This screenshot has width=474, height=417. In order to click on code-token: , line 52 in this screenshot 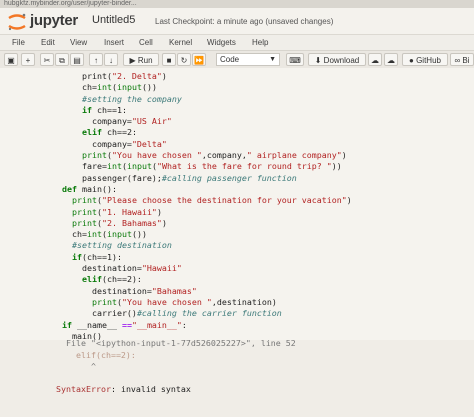, I will do `click(273, 343)`.